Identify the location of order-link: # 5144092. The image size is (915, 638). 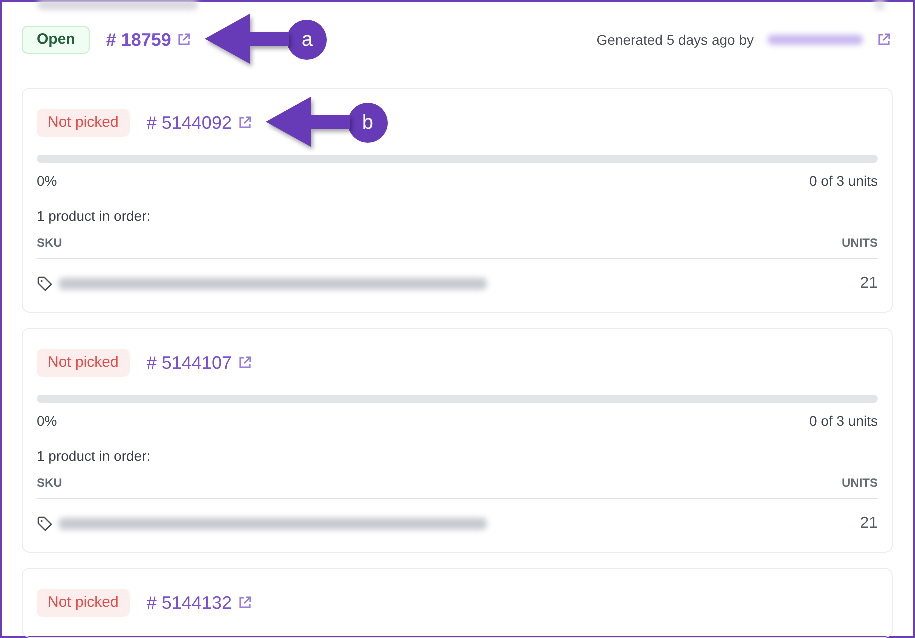
(199, 123).